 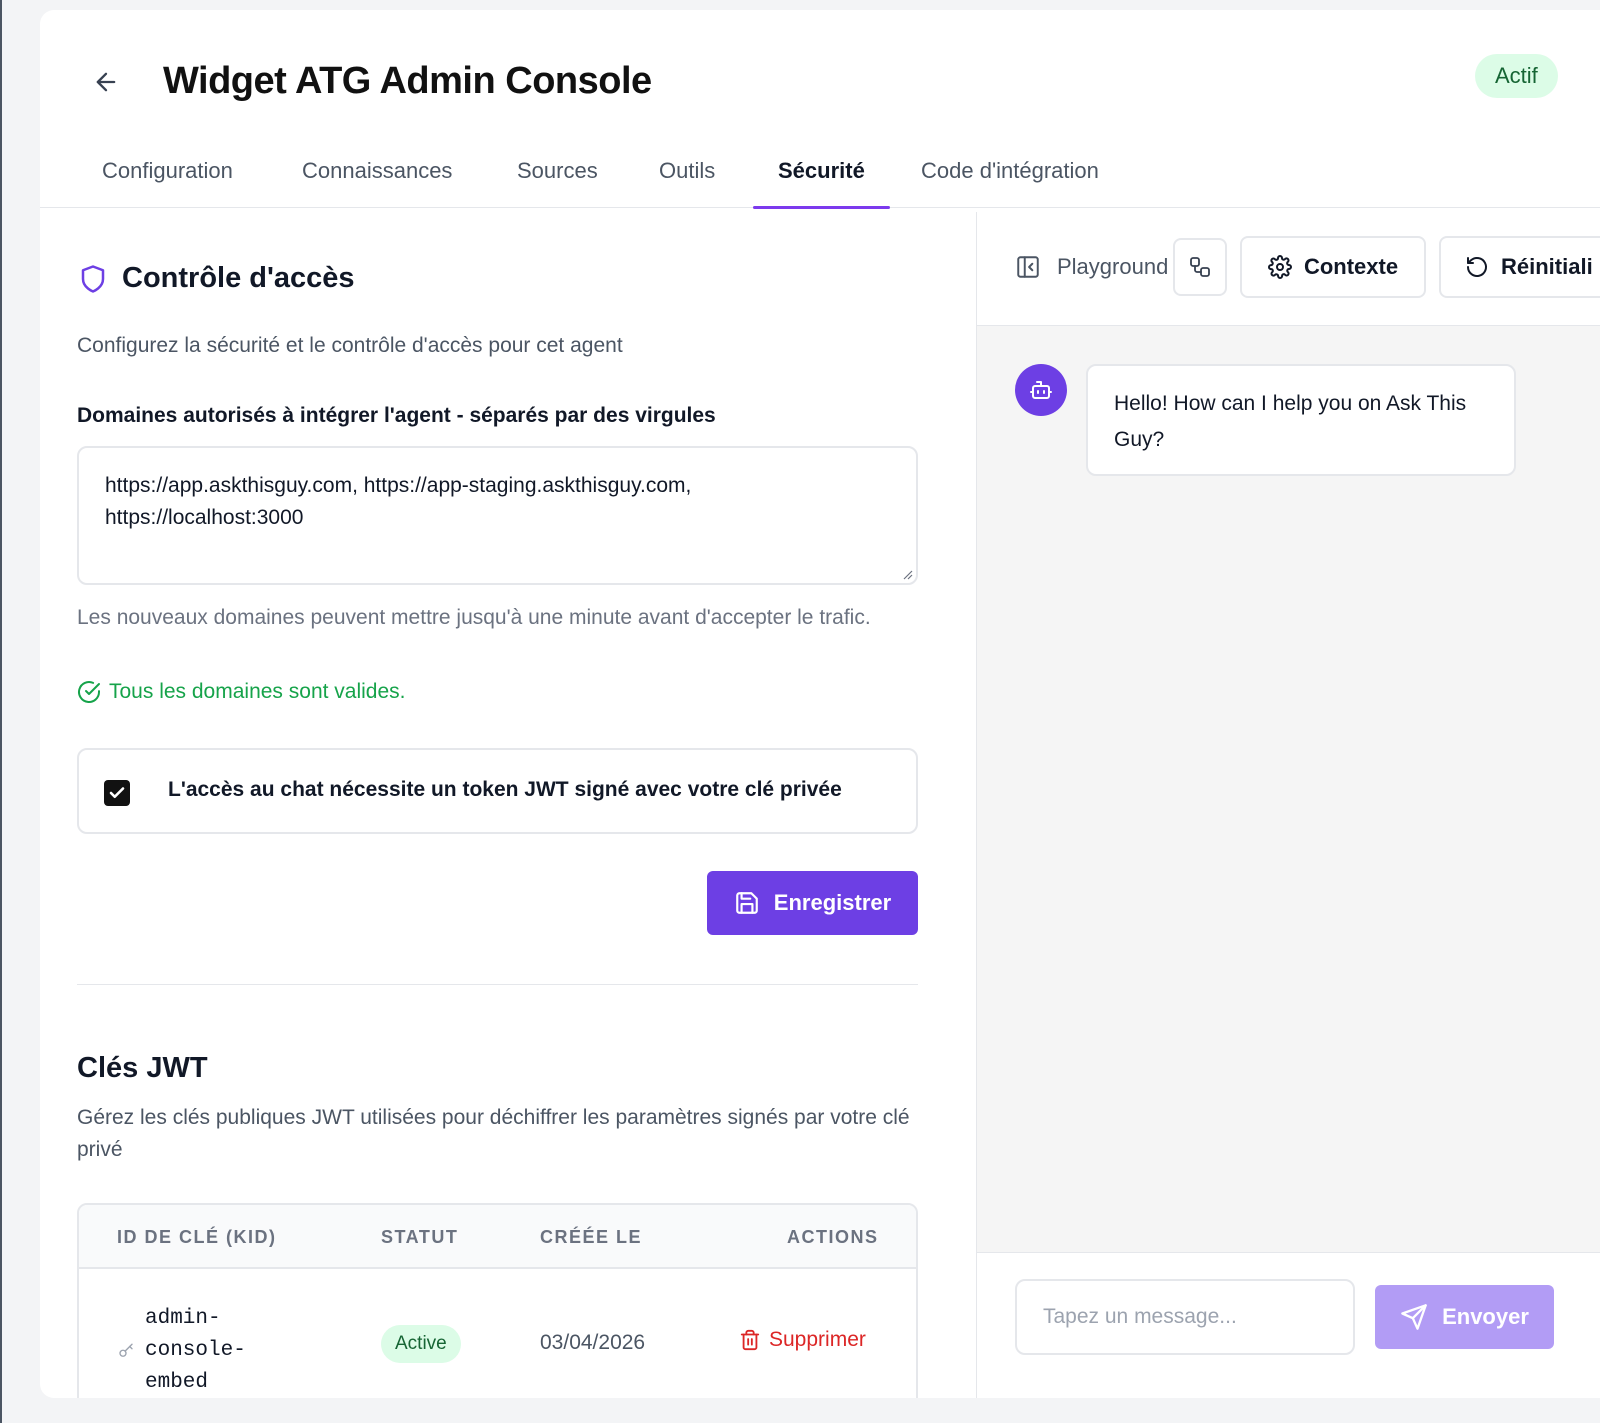 I want to click on check-circle-icon, so click(x=89, y=692).